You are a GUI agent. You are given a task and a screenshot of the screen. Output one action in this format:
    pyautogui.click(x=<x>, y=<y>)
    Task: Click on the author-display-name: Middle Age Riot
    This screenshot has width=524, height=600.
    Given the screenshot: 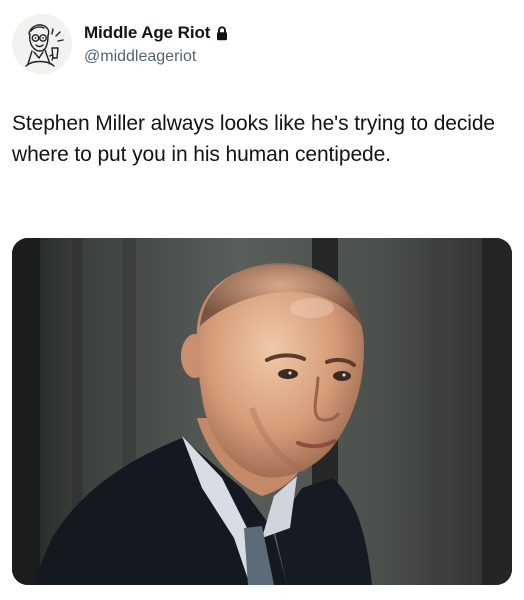 What is the action you would take?
    pyautogui.click(x=147, y=33)
    